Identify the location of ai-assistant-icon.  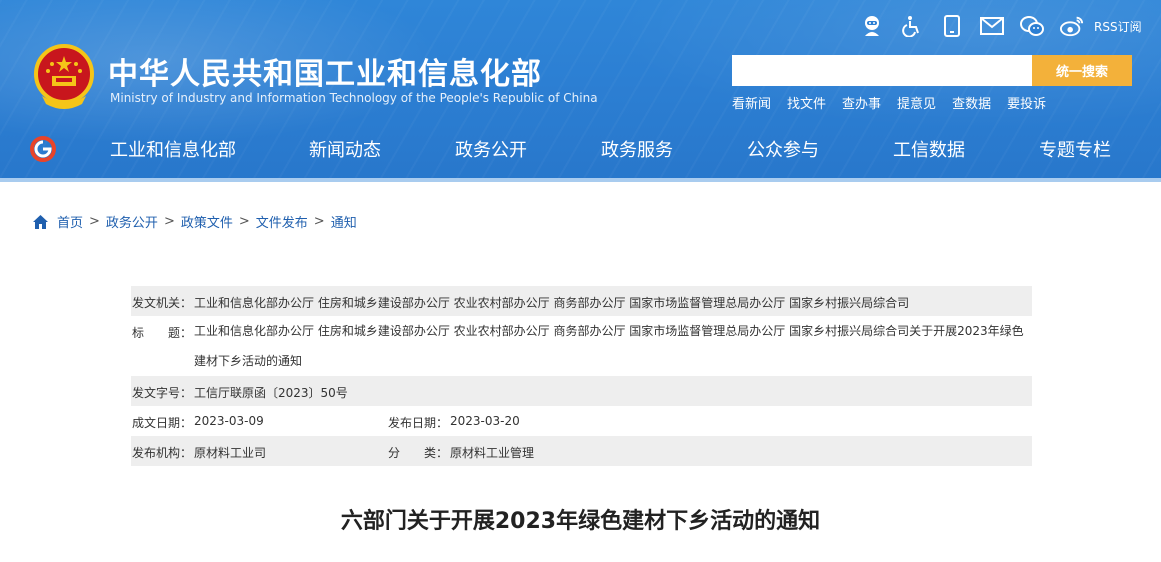
(872, 26).